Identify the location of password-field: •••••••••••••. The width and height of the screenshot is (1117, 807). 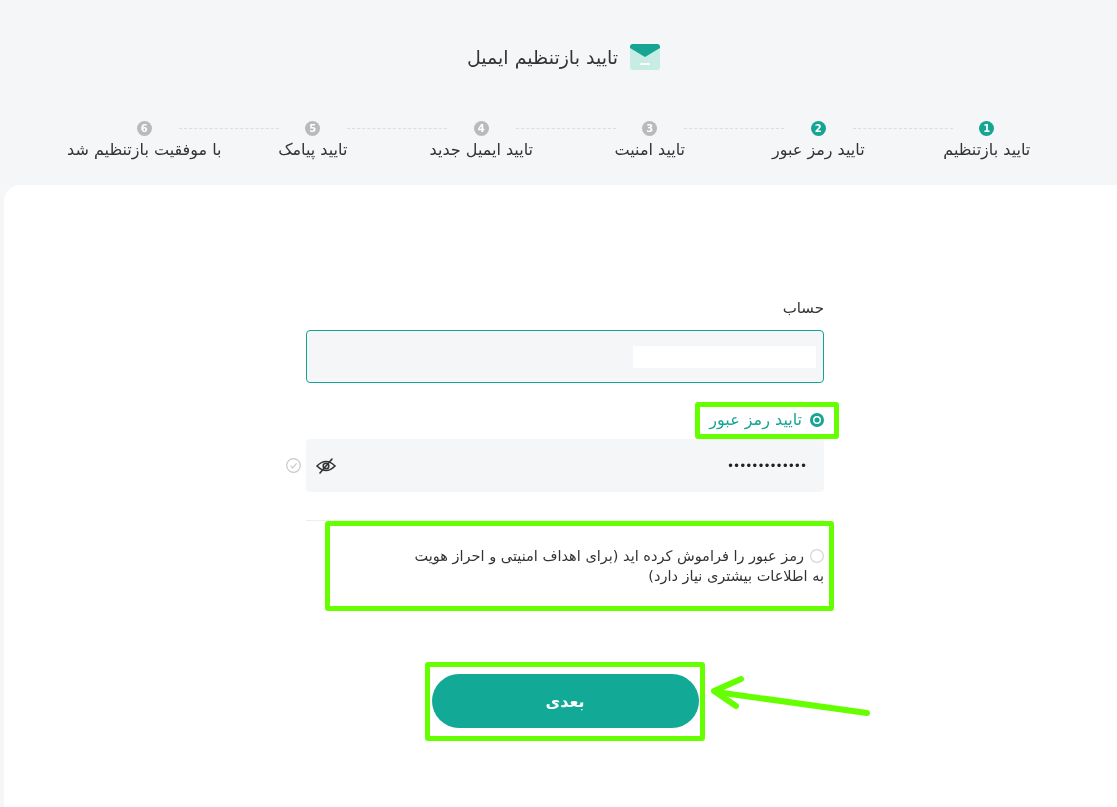
(565, 465).